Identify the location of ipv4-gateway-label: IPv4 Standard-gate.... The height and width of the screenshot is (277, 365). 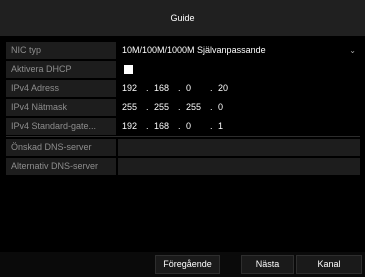
(61, 126).